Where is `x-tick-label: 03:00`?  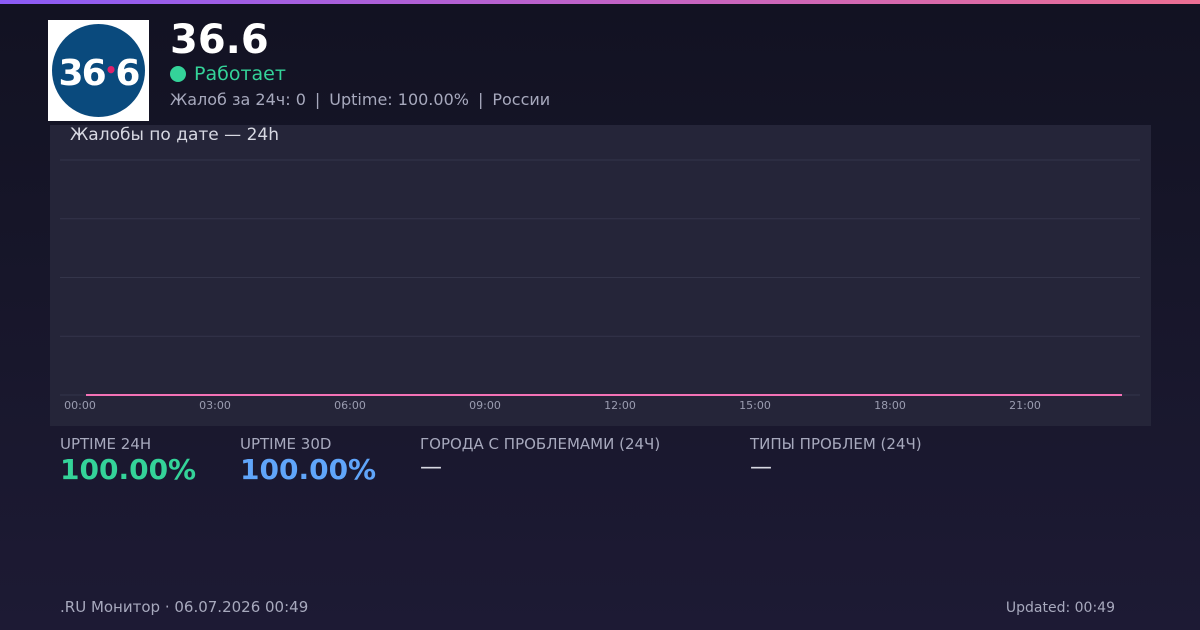 x-tick-label: 03:00 is located at coordinates (215, 405).